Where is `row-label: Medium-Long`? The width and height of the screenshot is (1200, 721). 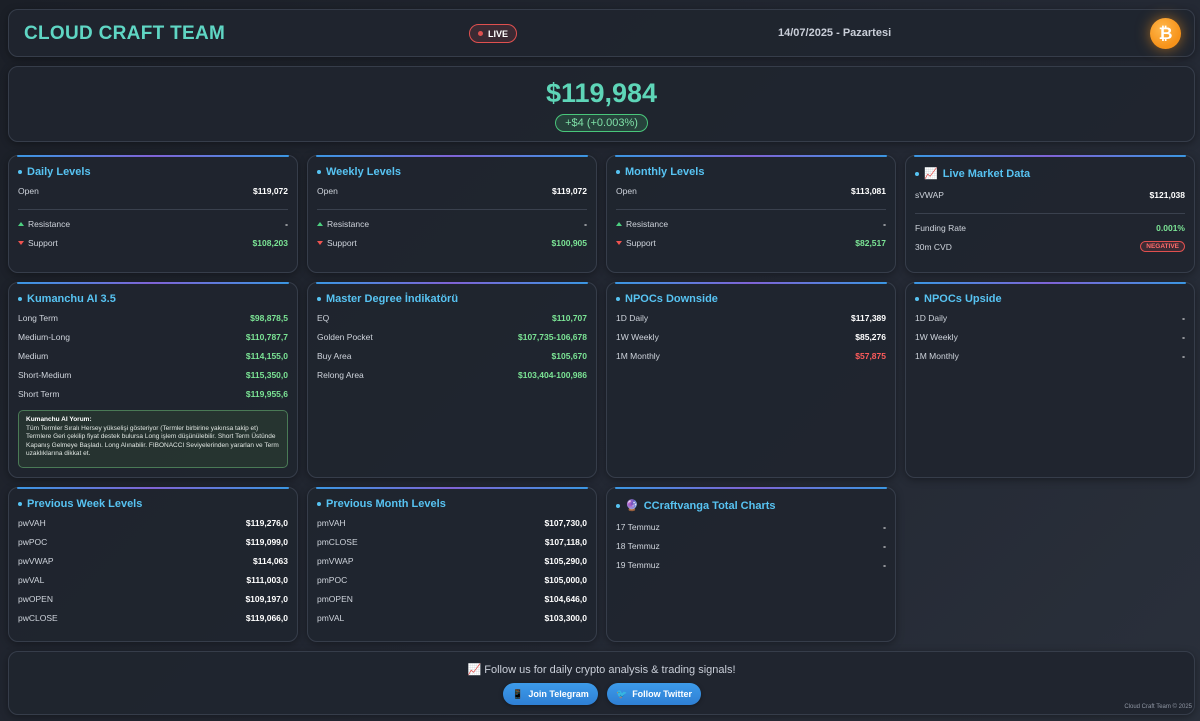
row-label: Medium-Long is located at coordinates (44, 336).